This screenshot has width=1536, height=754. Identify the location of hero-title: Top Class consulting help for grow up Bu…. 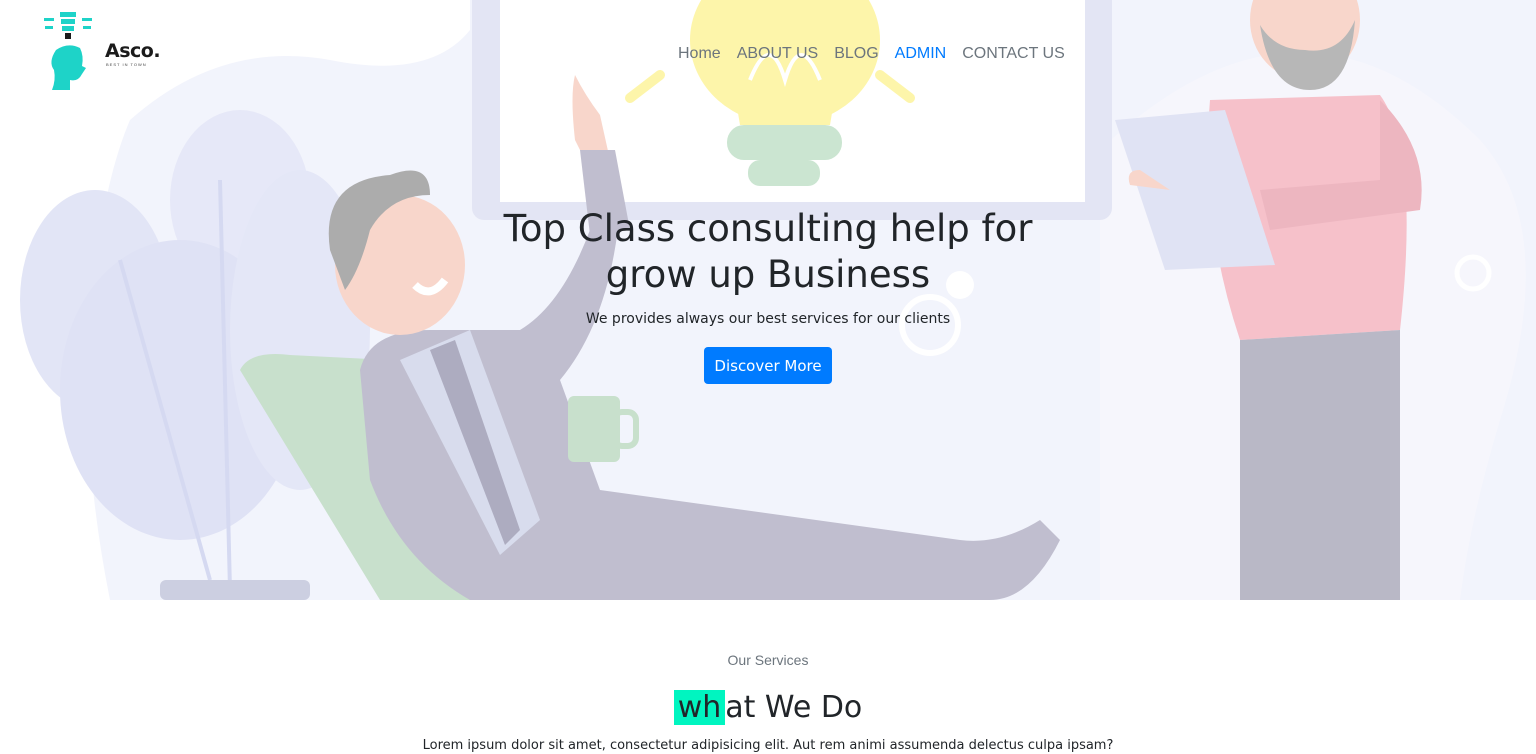
(768, 252).